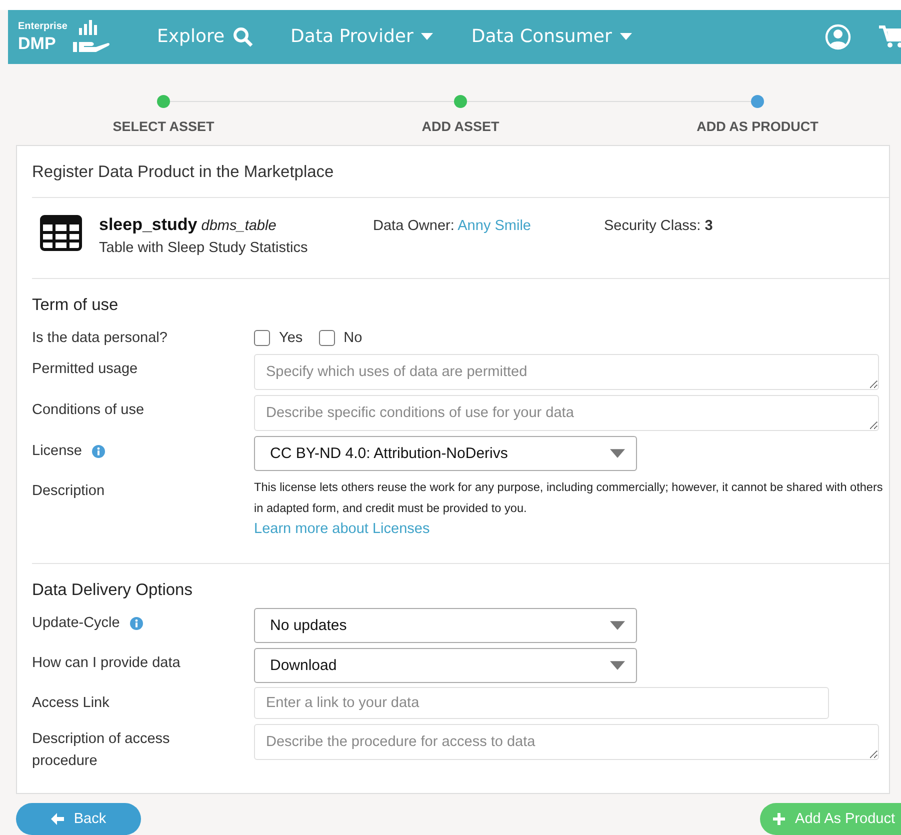 The image size is (901, 835). I want to click on section-heading: Term of use, so click(76, 305).